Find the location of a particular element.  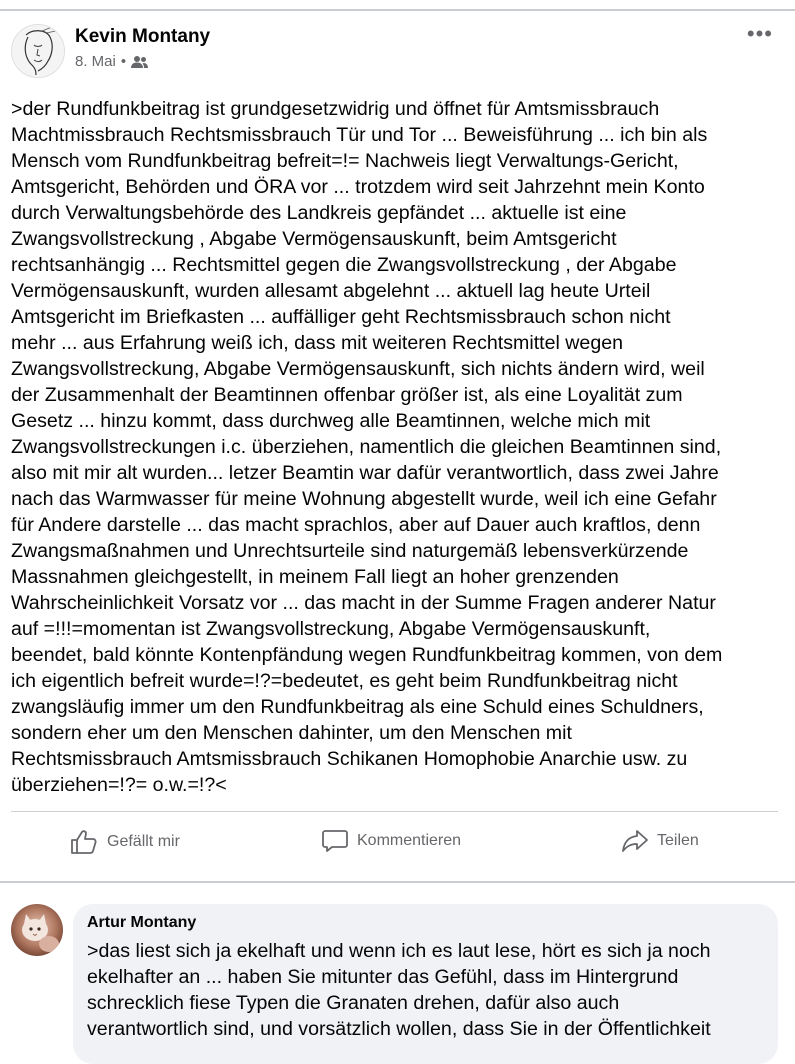

comment-button: Kommentieren is located at coordinates (391, 841).